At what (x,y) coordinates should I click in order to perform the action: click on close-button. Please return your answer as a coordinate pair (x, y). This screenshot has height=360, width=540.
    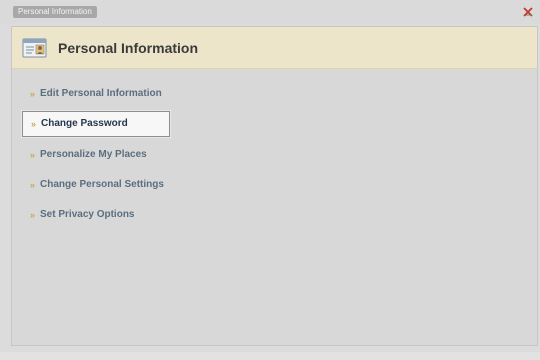
    Looking at the image, I should click on (528, 12).